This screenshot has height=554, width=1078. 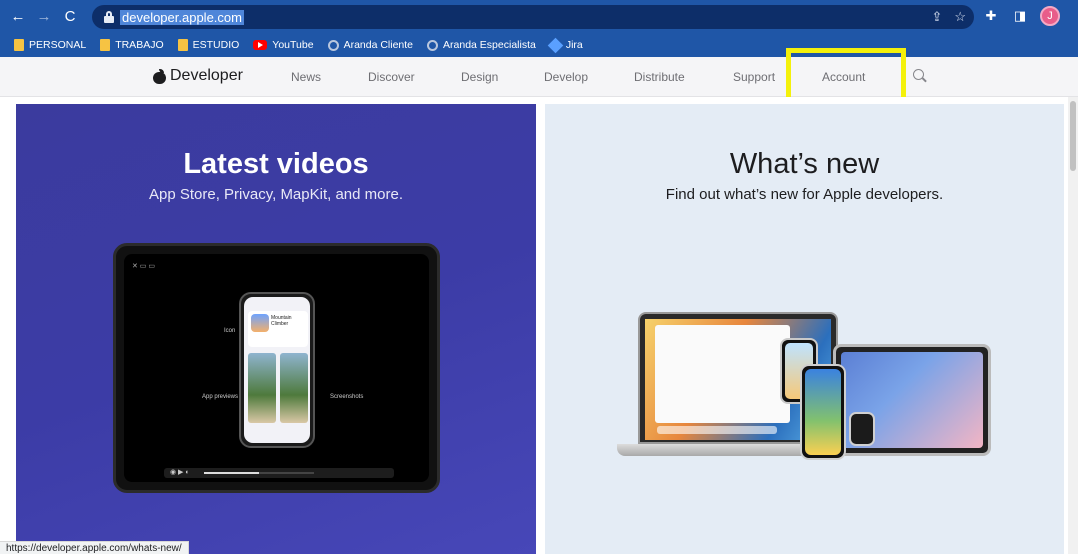 I want to click on avatar-initial: J, so click(x=1050, y=16).